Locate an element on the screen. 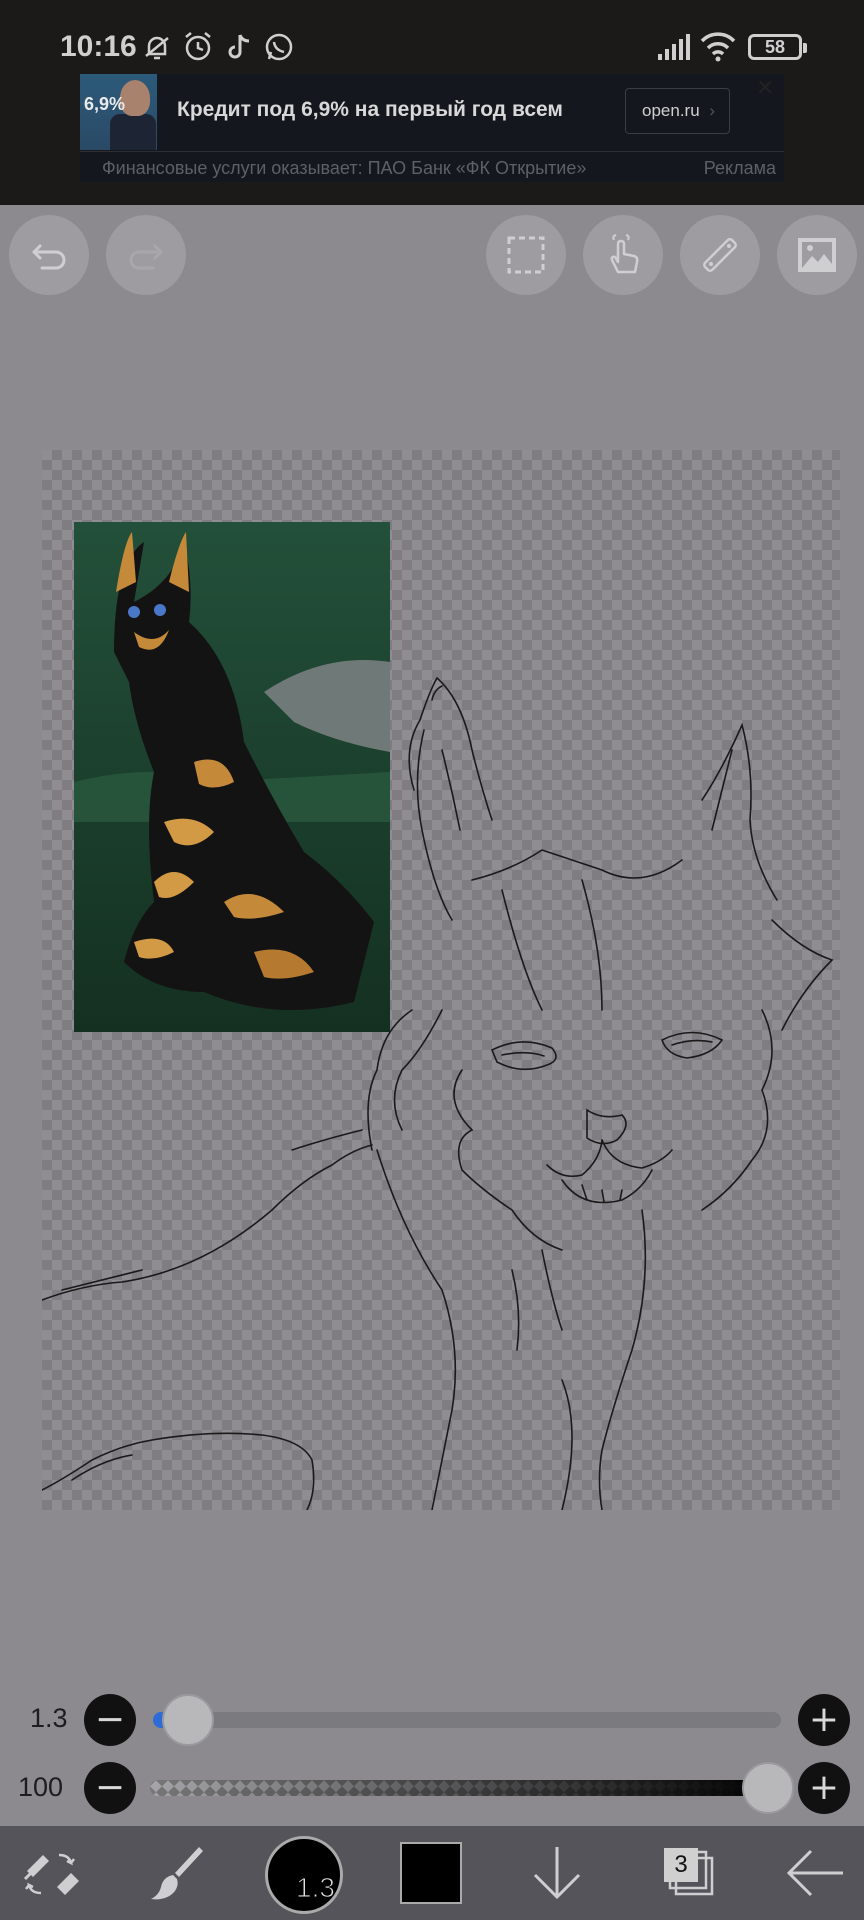 This screenshot has width=864, height=1920. selection-icon is located at coordinates (526, 255).